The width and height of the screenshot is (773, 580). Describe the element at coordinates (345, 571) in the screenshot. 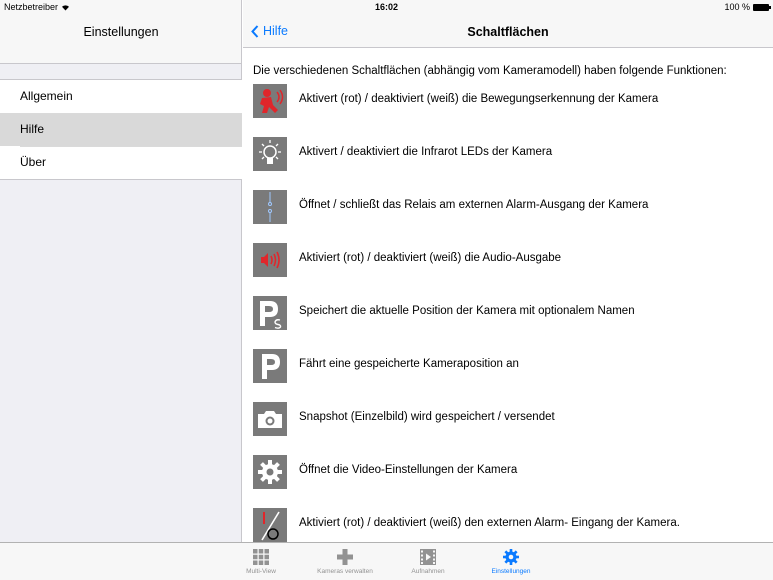

I see `tab-label: Kameras verwalten` at that location.